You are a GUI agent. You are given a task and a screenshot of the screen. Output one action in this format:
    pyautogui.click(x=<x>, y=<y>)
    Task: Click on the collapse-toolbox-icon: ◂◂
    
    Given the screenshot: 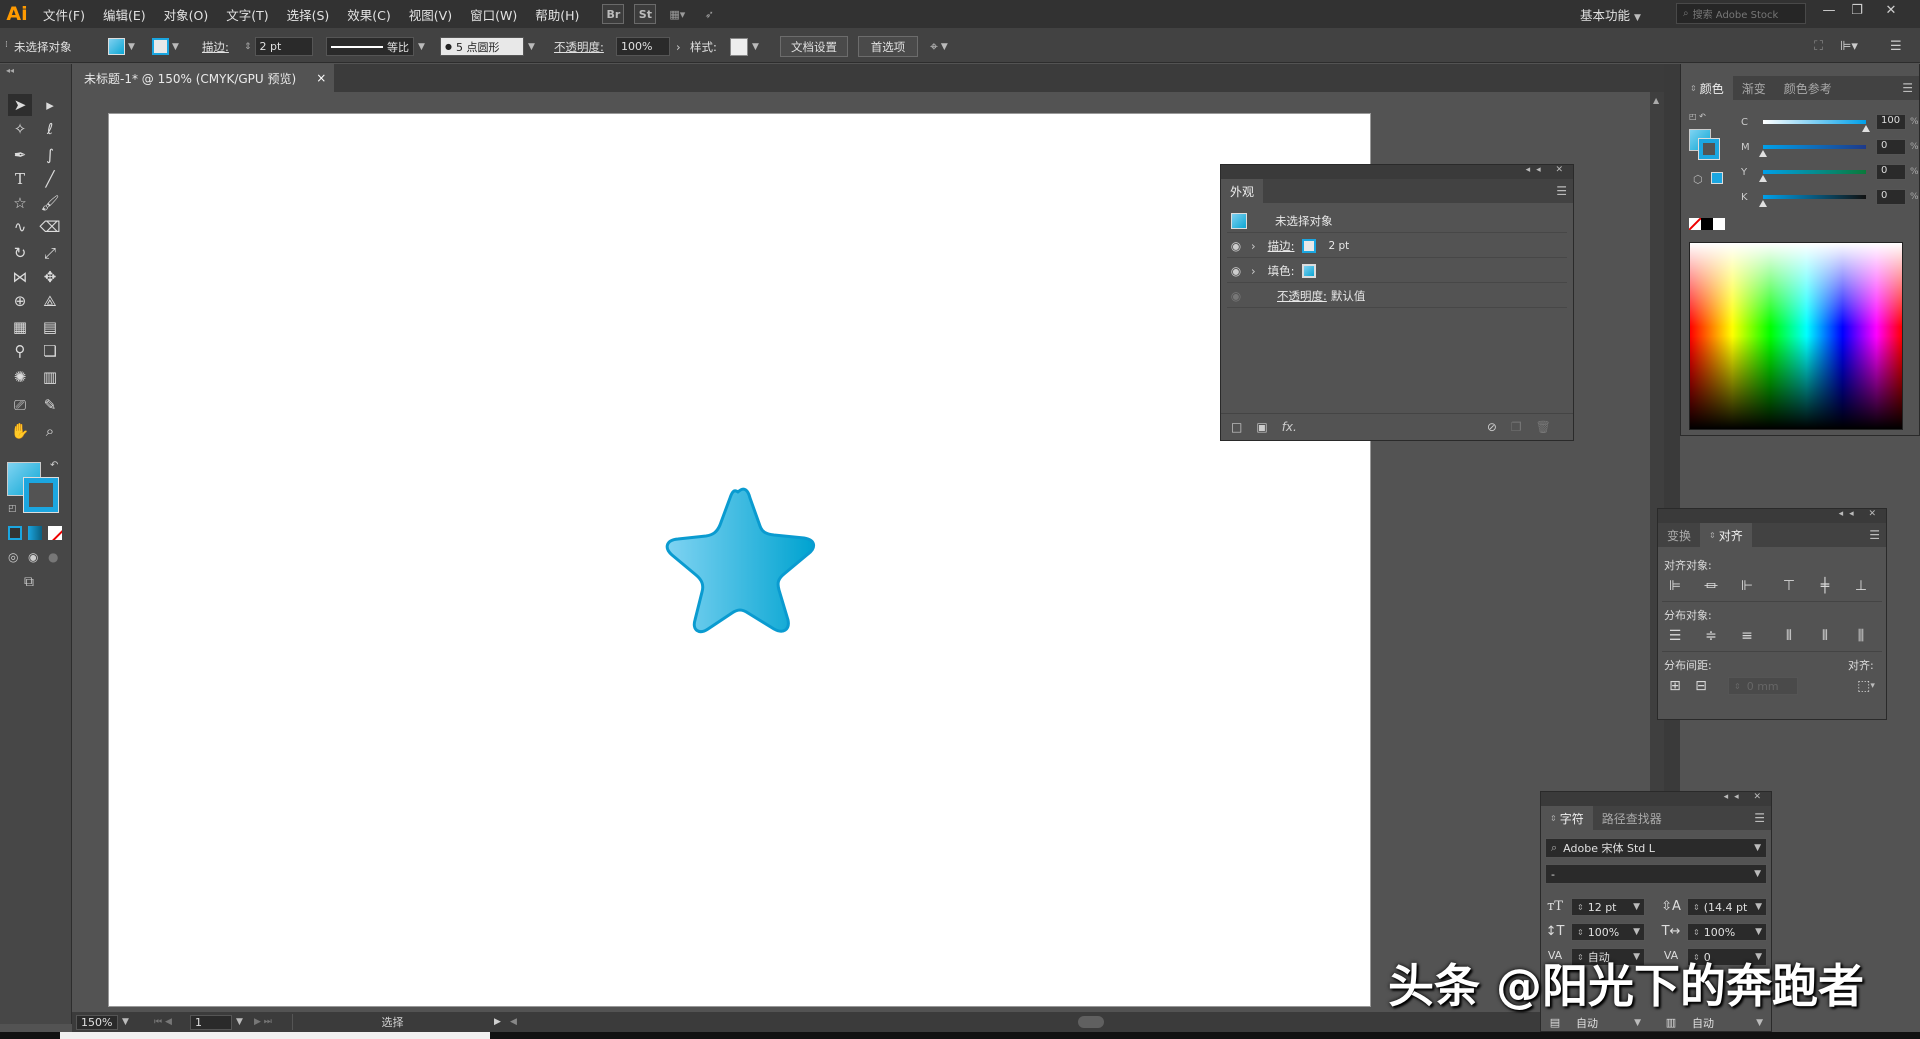 What is the action you would take?
    pyautogui.click(x=10, y=70)
    